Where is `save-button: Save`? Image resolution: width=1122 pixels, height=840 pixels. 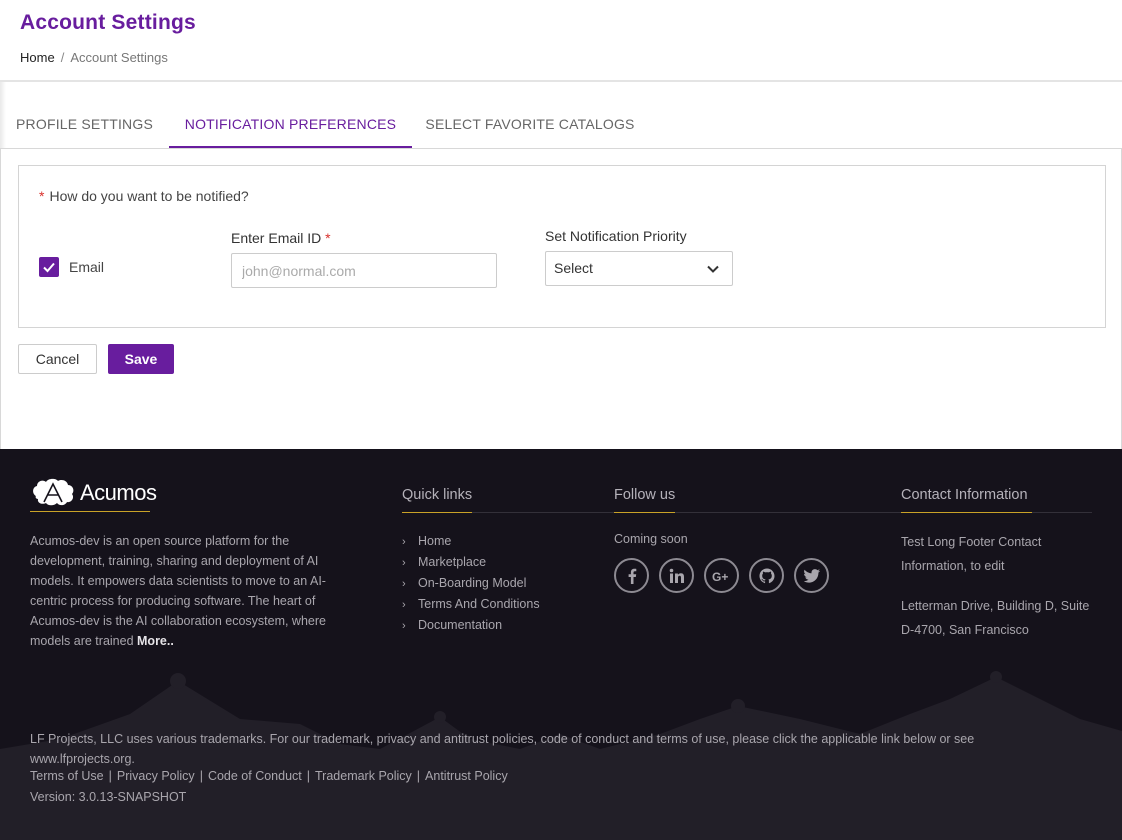 save-button: Save is located at coordinates (141, 359).